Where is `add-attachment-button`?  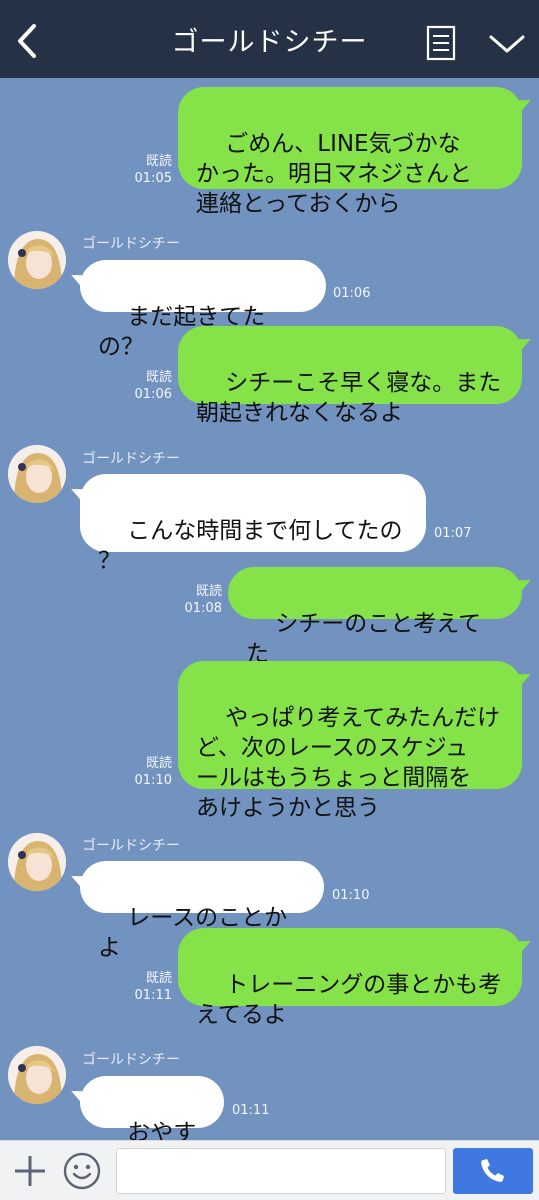
add-attachment-button is located at coordinates (30, 1171).